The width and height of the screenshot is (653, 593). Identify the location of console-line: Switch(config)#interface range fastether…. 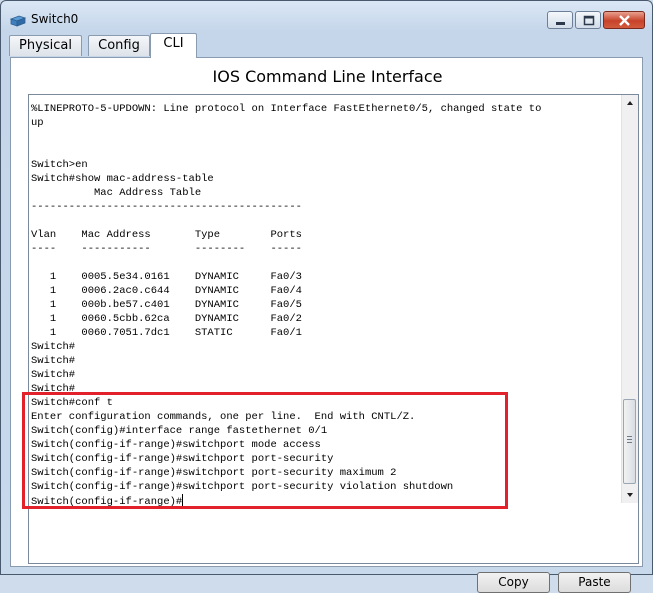
(179, 431).